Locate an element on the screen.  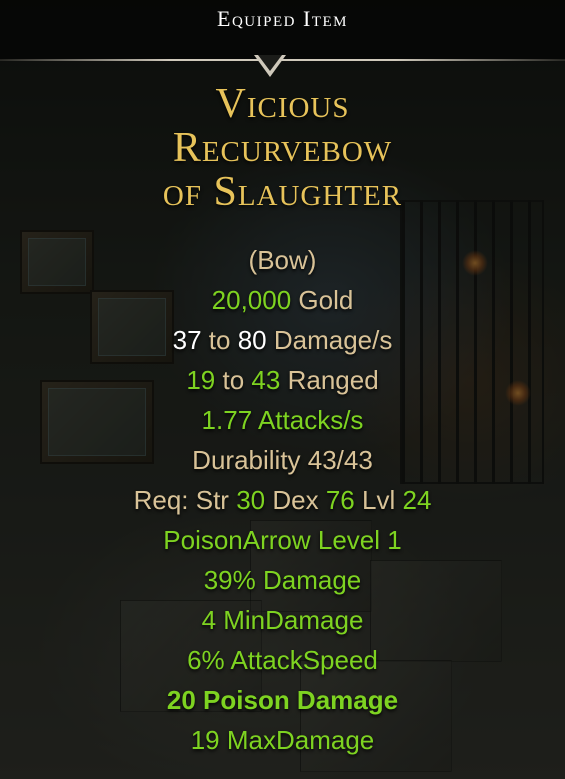
damage-per-second: 37 to 80 Damage/s is located at coordinates (282, 340).